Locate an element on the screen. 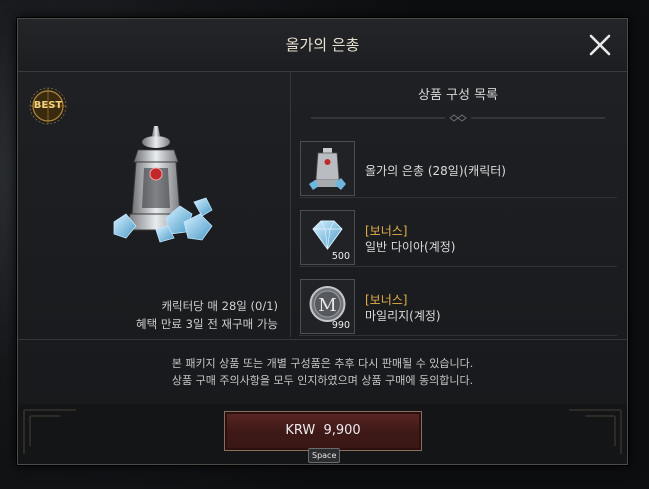 The height and width of the screenshot is (489, 649). notice-line: 본 패키지 상품 또는 개별 구성품은 추후 다시 판매될 수 있습니다. is located at coordinates (322, 363).